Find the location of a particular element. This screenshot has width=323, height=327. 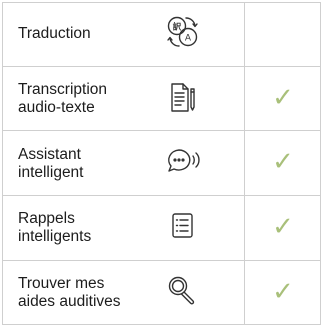

feature-label: Transcription audio-texte is located at coordinates (63, 98).